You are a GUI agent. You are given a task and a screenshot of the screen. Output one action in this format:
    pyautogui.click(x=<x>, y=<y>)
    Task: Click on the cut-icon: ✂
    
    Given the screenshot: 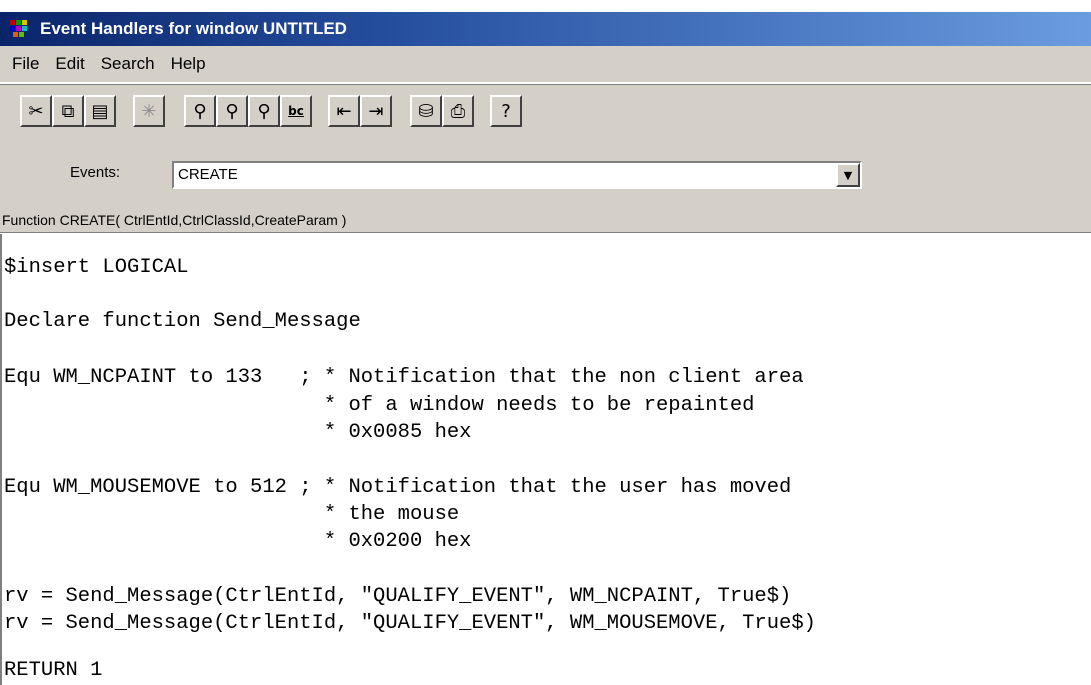 What is the action you would take?
    pyautogui.click(x=36, y=111)
    